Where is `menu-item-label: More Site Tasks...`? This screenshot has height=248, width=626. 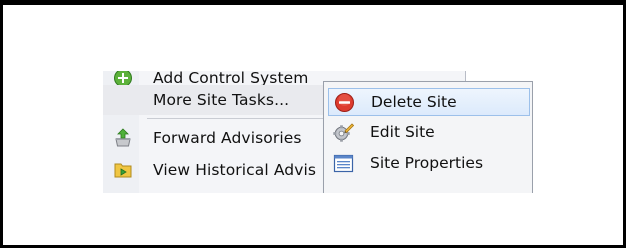 menu-item-label: More Site Tasks... is located at coordinates (221, 100).